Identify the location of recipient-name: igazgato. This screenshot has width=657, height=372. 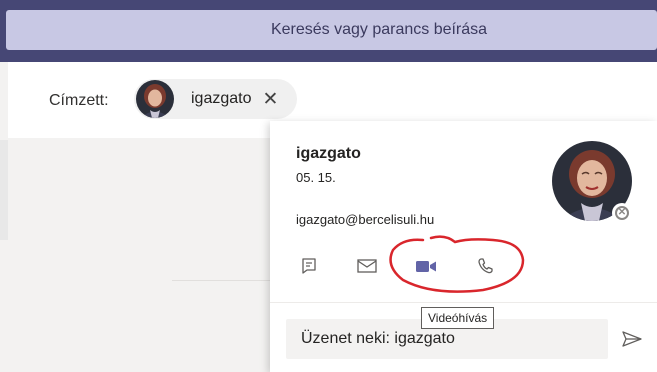
(221, 98).